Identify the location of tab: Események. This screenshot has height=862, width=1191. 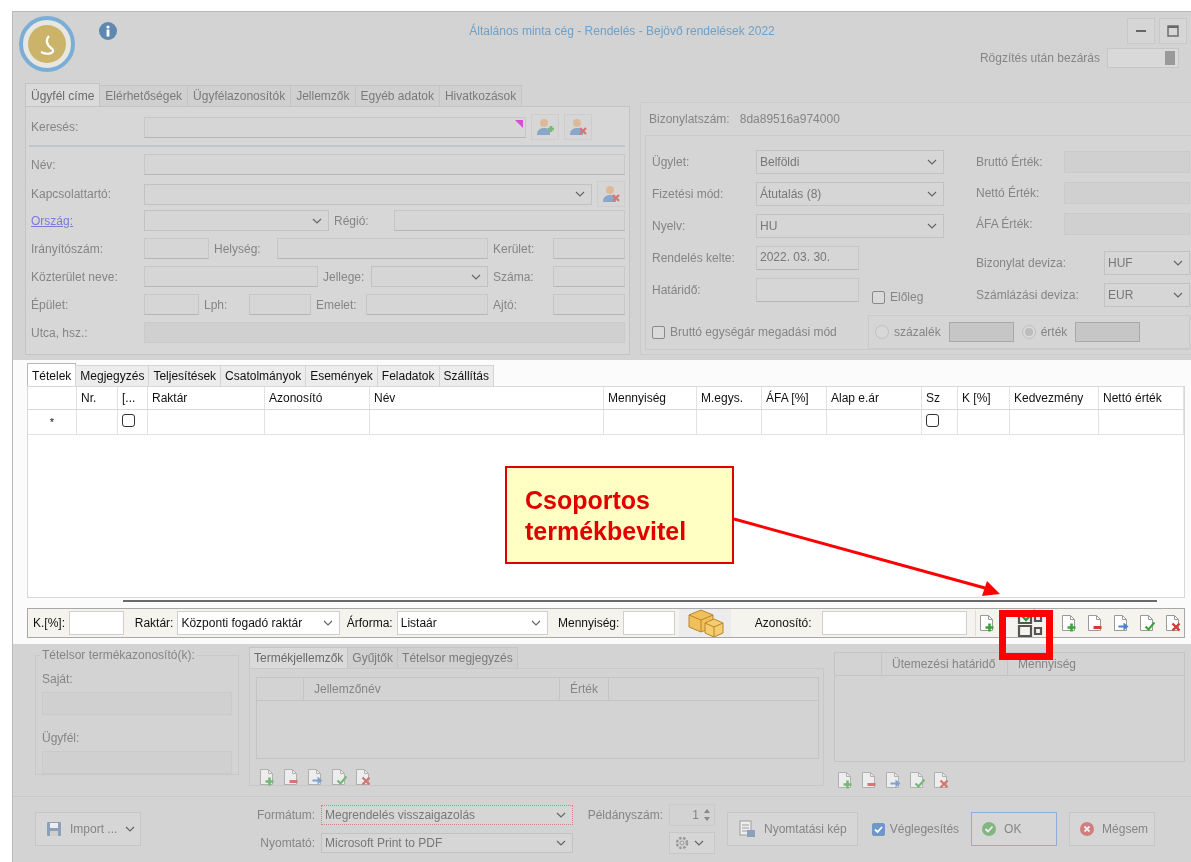
(341, 376).